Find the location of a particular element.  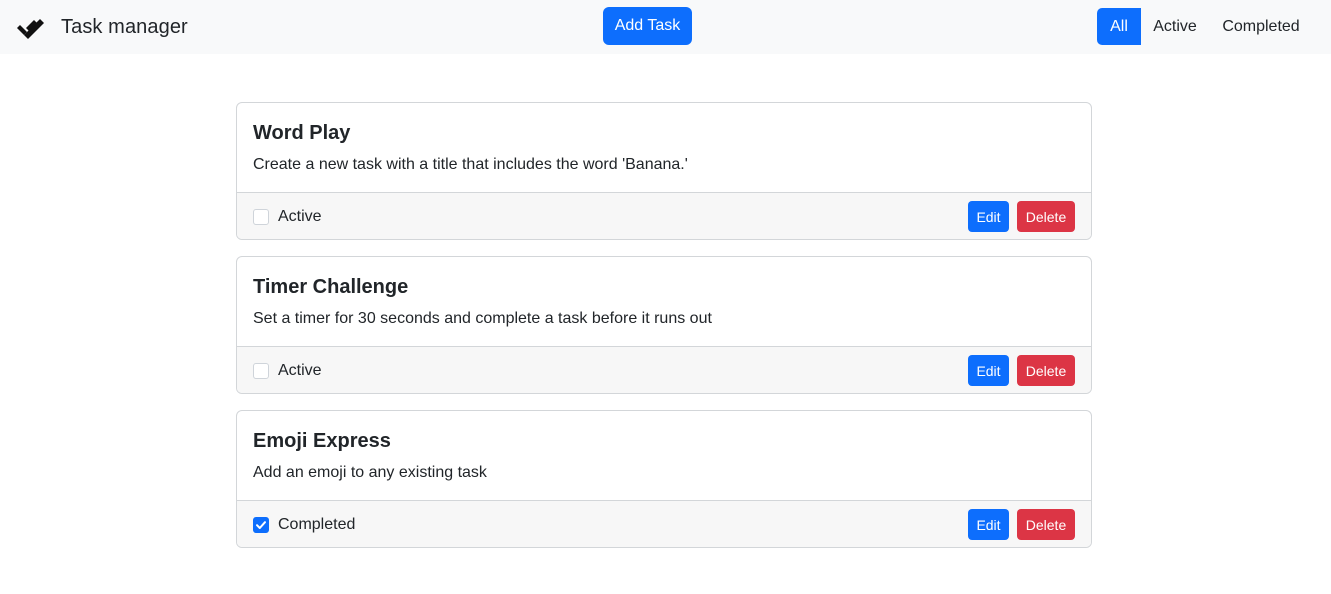

task-status: Completed is located at coordinates (304, 525).